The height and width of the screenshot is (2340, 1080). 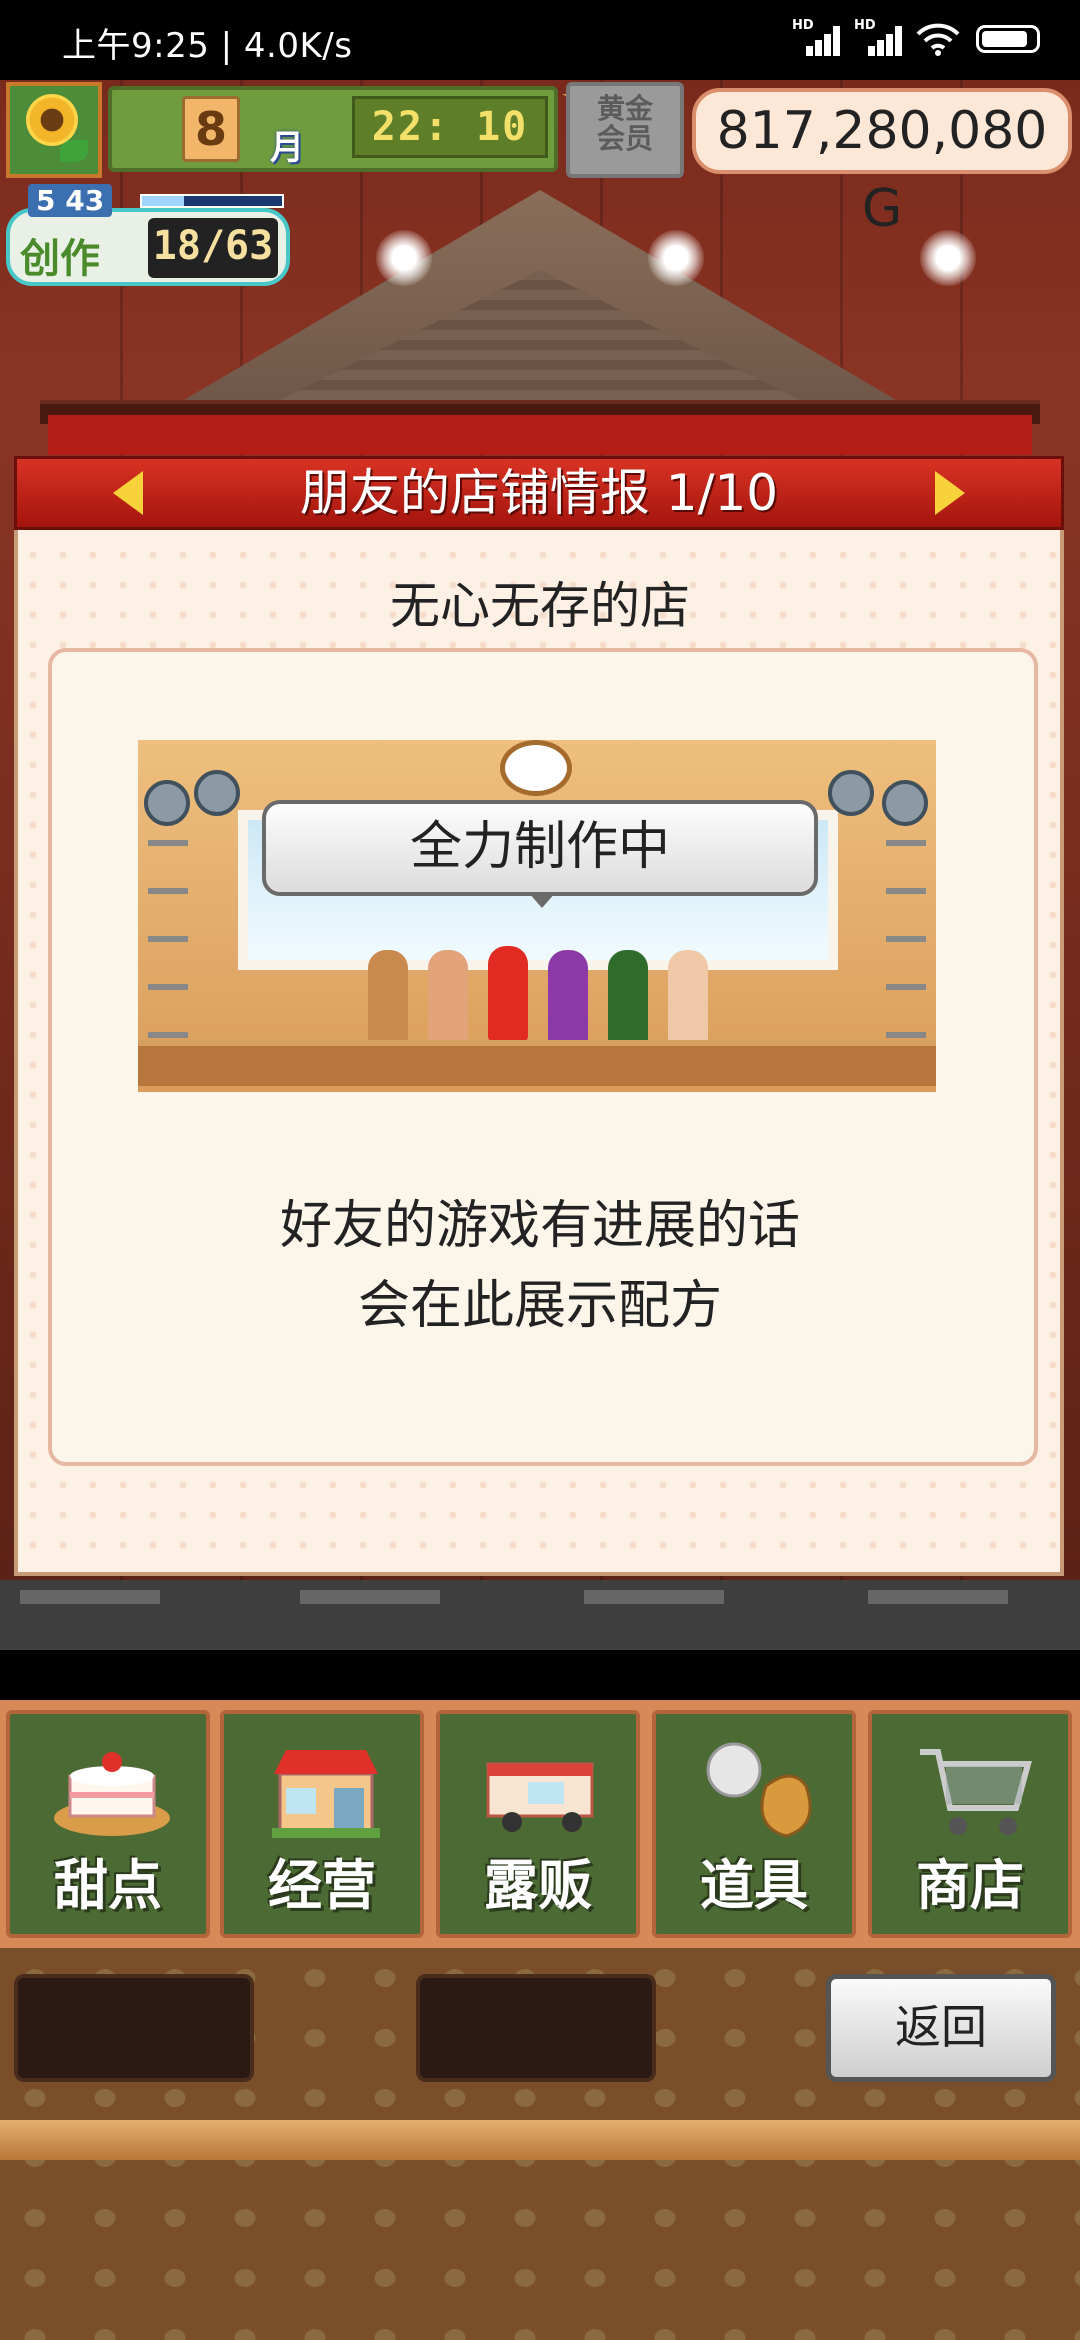 I want to click on xp-bar, so click(x=212, y=201).